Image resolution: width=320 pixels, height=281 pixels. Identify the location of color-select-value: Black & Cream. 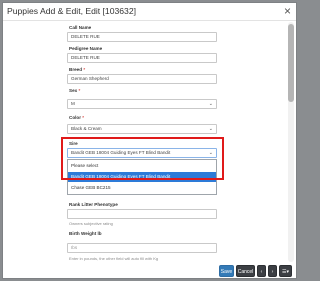
(86, 128).